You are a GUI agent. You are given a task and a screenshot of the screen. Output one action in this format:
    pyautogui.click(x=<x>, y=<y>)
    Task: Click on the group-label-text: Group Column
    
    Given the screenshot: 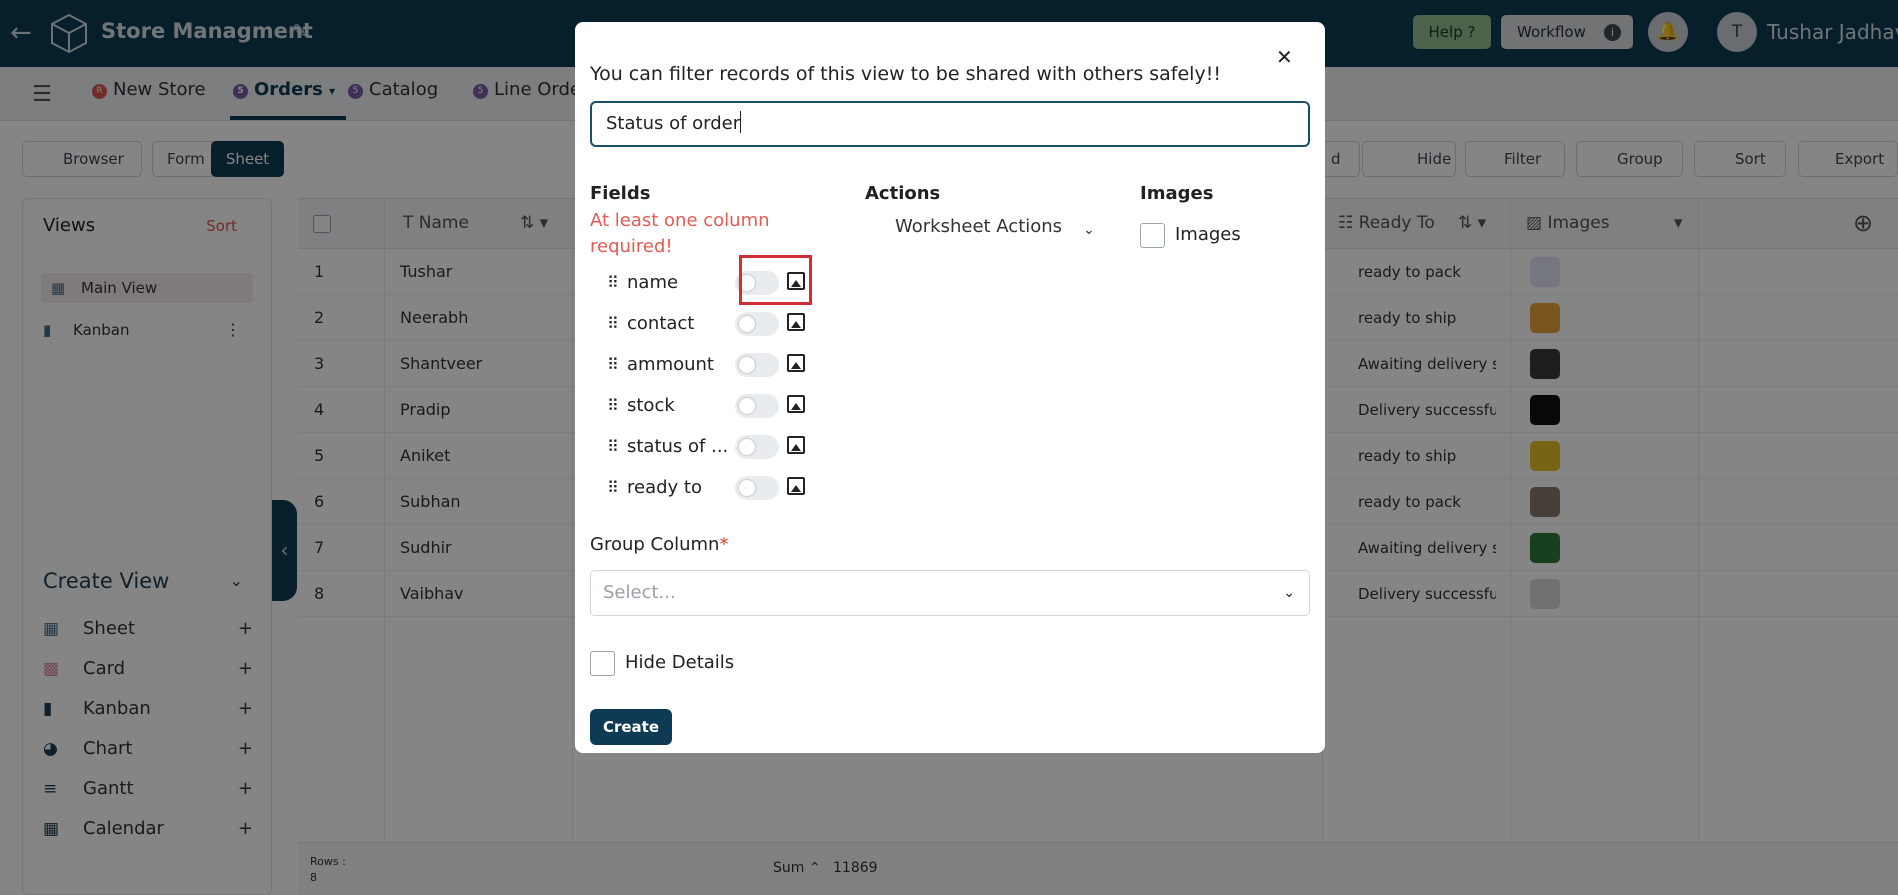 What is the action you would take?
    pyautogui.click(x=655, y=544)
    